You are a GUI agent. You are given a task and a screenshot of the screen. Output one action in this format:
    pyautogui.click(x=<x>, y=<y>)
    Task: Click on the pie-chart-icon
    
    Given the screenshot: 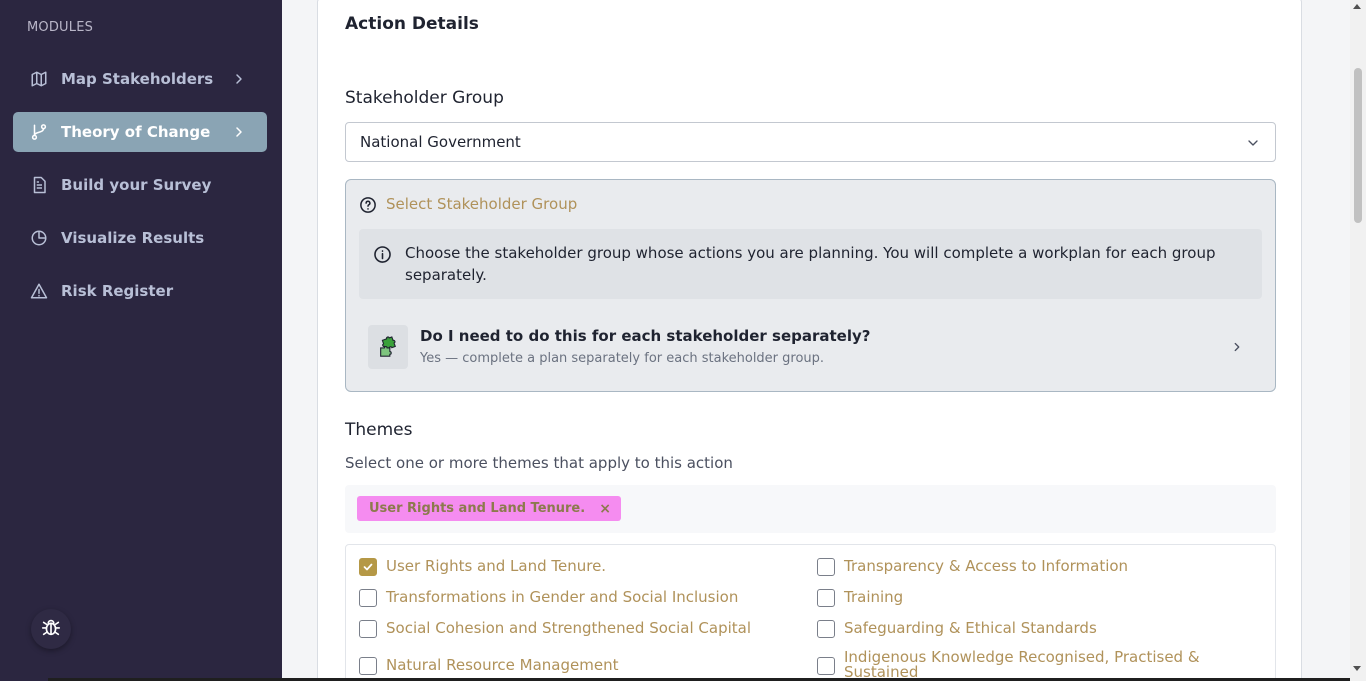 What is the action you would take?
    pyautogui.click(x=39, y=238)
    